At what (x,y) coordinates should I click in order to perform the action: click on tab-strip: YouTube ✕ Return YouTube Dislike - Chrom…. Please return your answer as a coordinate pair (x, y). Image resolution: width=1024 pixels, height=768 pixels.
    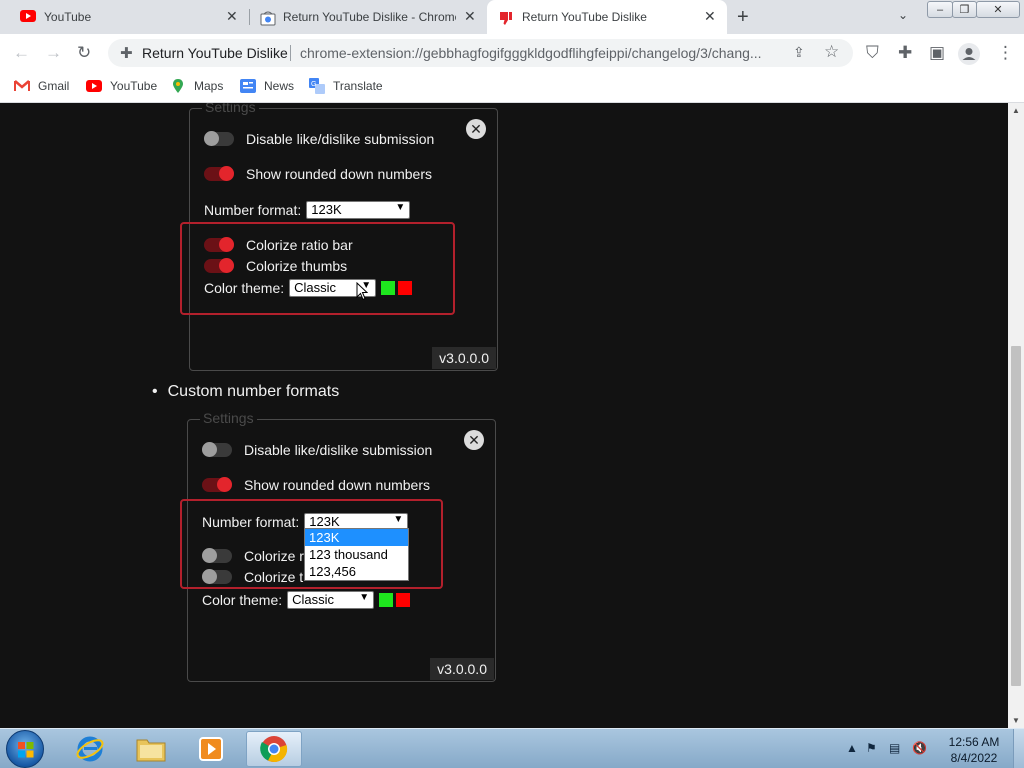
    Looking at the image, I should click on (512, 17).